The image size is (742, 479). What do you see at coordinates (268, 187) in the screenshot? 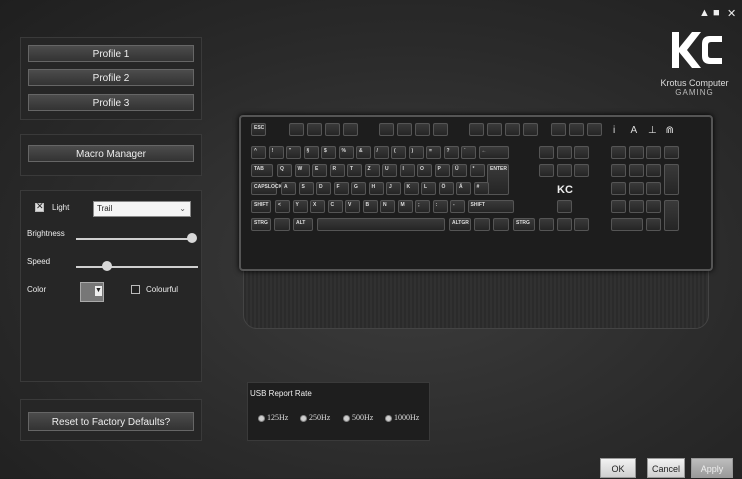
I see `key-legend: CAPSLOCK` at bounding box center [268, 187].